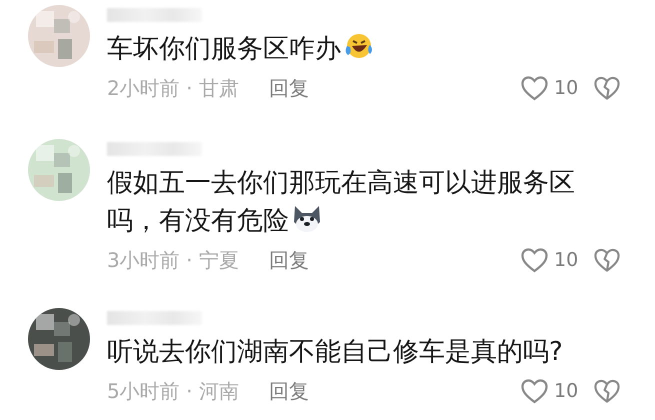  Describe the element at coordinates (173, 260) in the screenshot. I see `comment-meta: 3小时前 · 宁夏` at that location.